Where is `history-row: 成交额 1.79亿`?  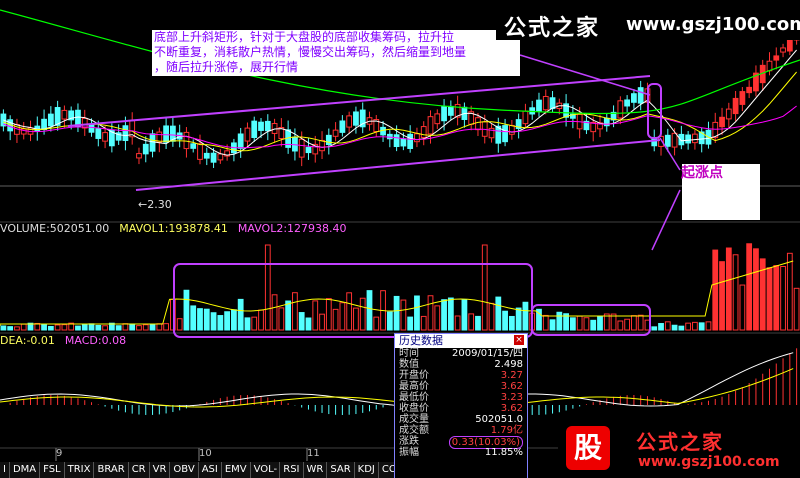
history-row: 成交额 1.79亿 is located at coordinates (461, 430).